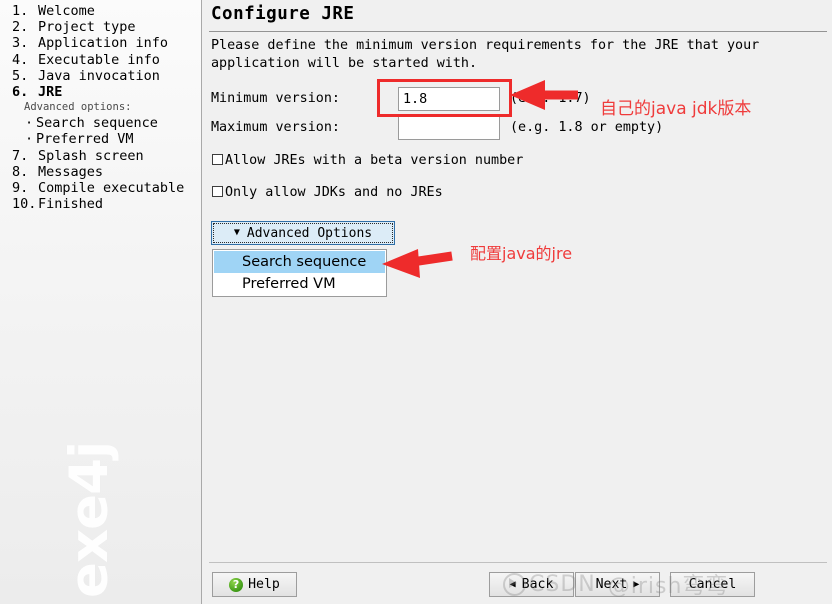  I want to click on sidebar-subitem-preferred-vm: · Preferred VM, so click(106, 139).